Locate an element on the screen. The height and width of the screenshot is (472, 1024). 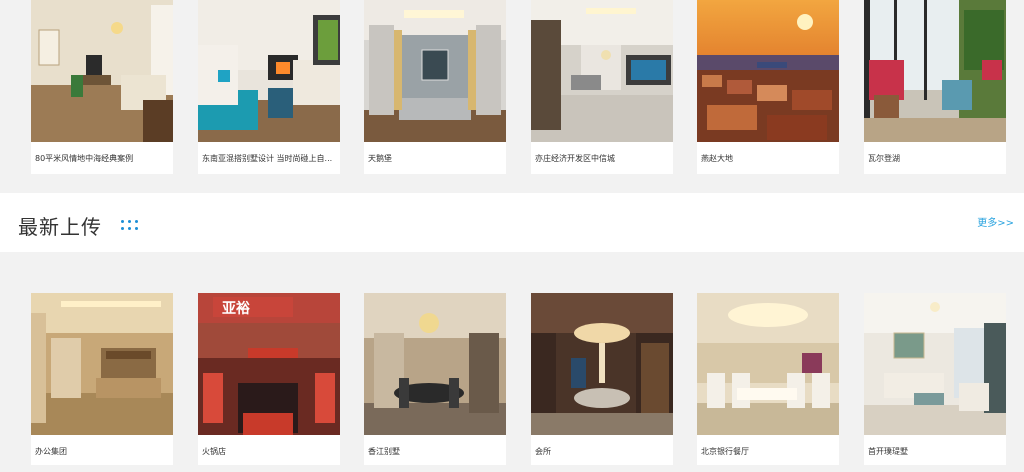
project-card: 亚裕 火锅店 is located at coordinates (269, 379).